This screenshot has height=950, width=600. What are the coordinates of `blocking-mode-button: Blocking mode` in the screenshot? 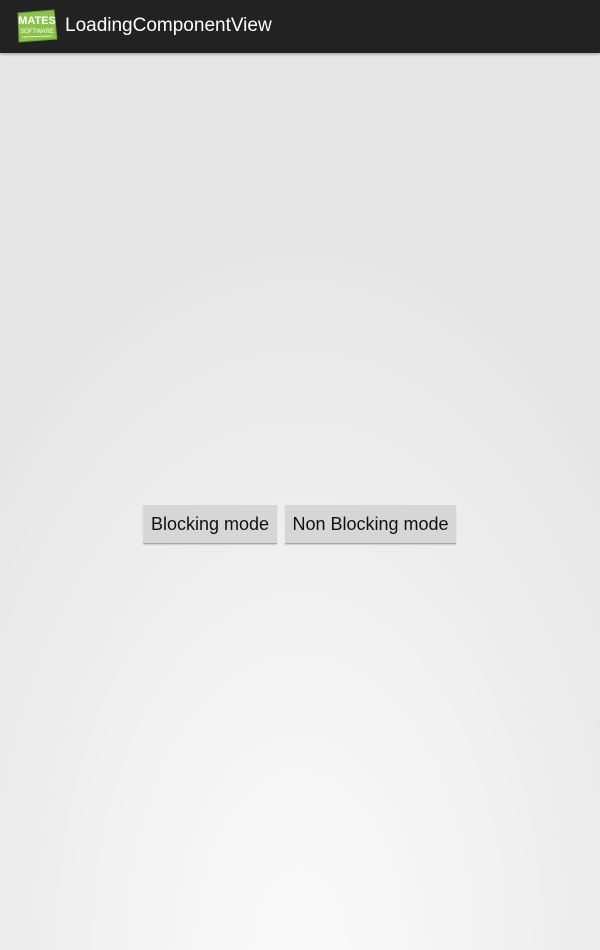 It's located at (210, 524).